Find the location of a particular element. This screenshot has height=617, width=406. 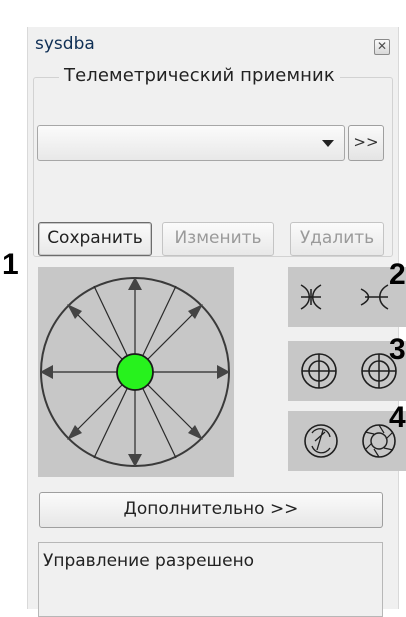

marker-3: 3 is located at coordinates (397, 349).